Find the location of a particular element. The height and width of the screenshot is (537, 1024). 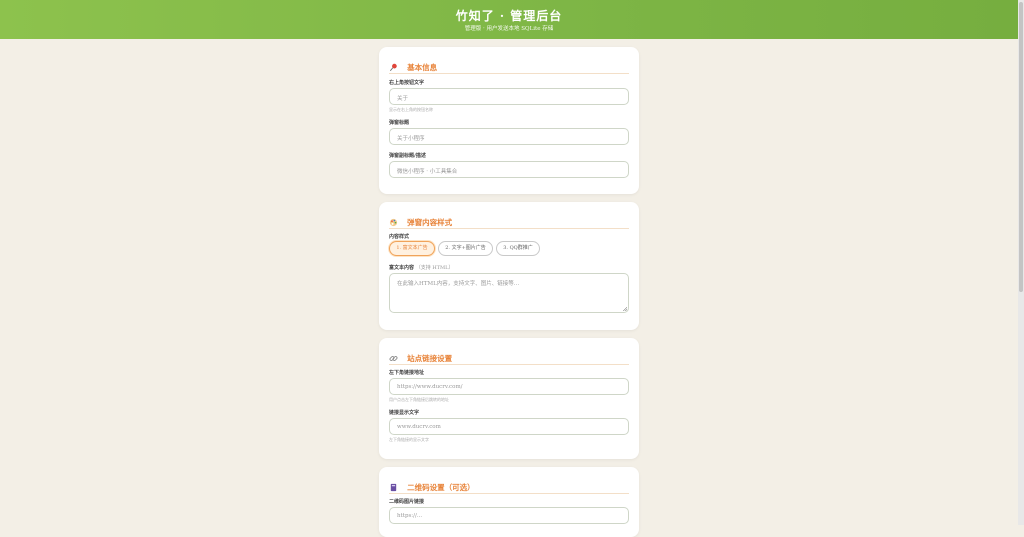

basic-info-header: 基本信息 is located at coordinates (509, 65).